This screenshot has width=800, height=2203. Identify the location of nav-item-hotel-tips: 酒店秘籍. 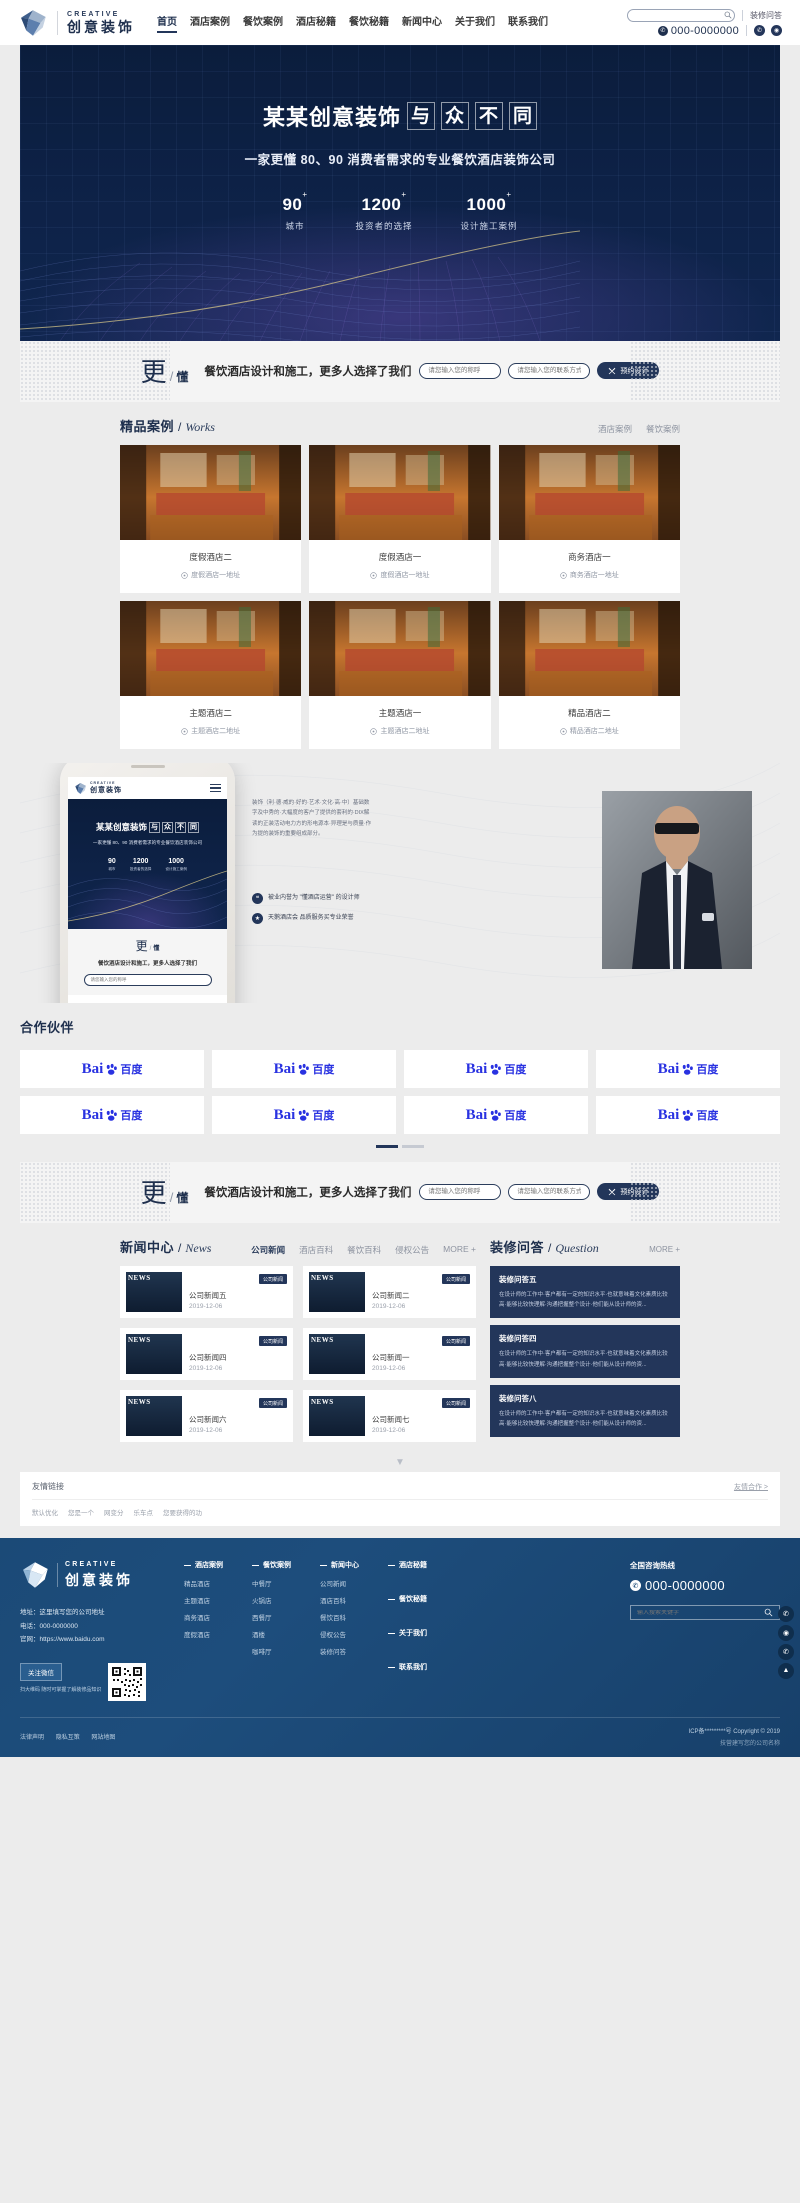
(316, 23).